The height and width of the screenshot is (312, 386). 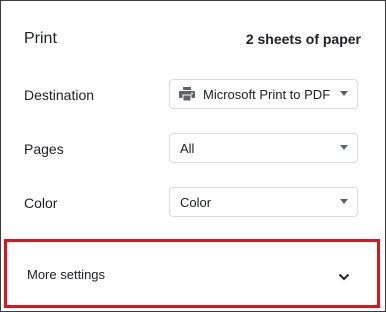 What do you see at coordinates (40, 38) in the screenshot?
I see `page-title: Print` at bounding box center [40, 38].